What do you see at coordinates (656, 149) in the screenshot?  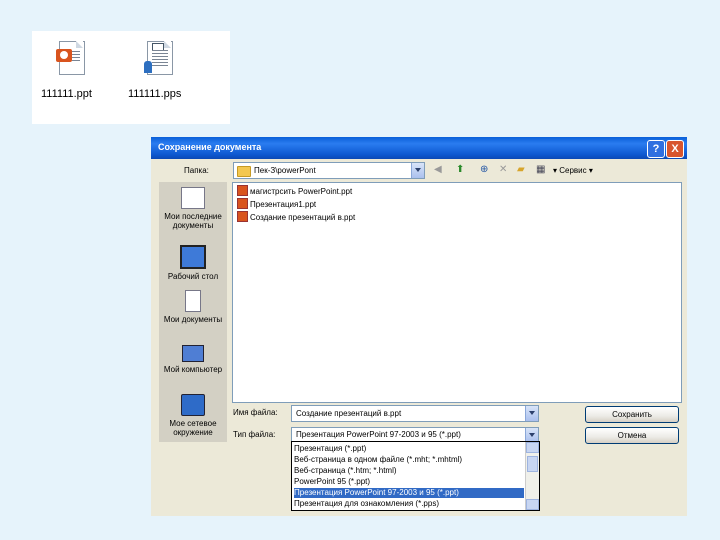 I see `help-button: ?` at bounding box center [656, 149].